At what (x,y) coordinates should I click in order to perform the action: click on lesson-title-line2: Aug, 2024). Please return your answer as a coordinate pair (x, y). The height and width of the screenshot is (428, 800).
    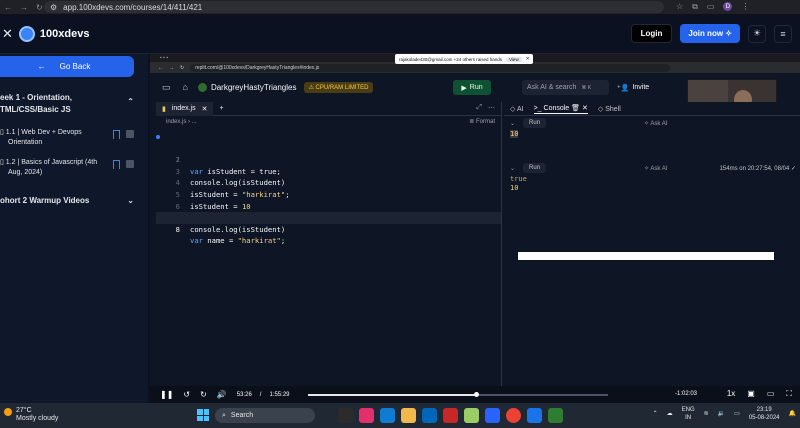
    Looking at the image, I should click on (25, 172).